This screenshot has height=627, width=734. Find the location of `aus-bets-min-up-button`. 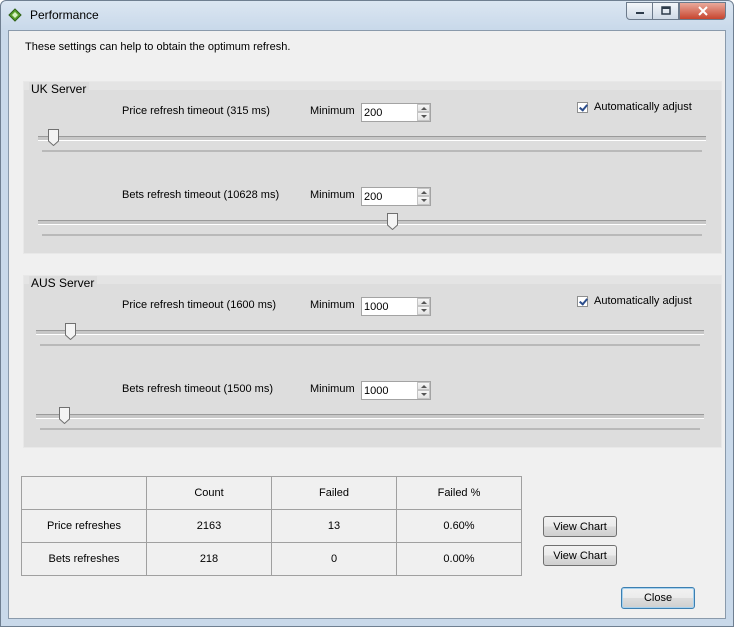

aus-bets-min-up-button is located at coordinates (423, 386).